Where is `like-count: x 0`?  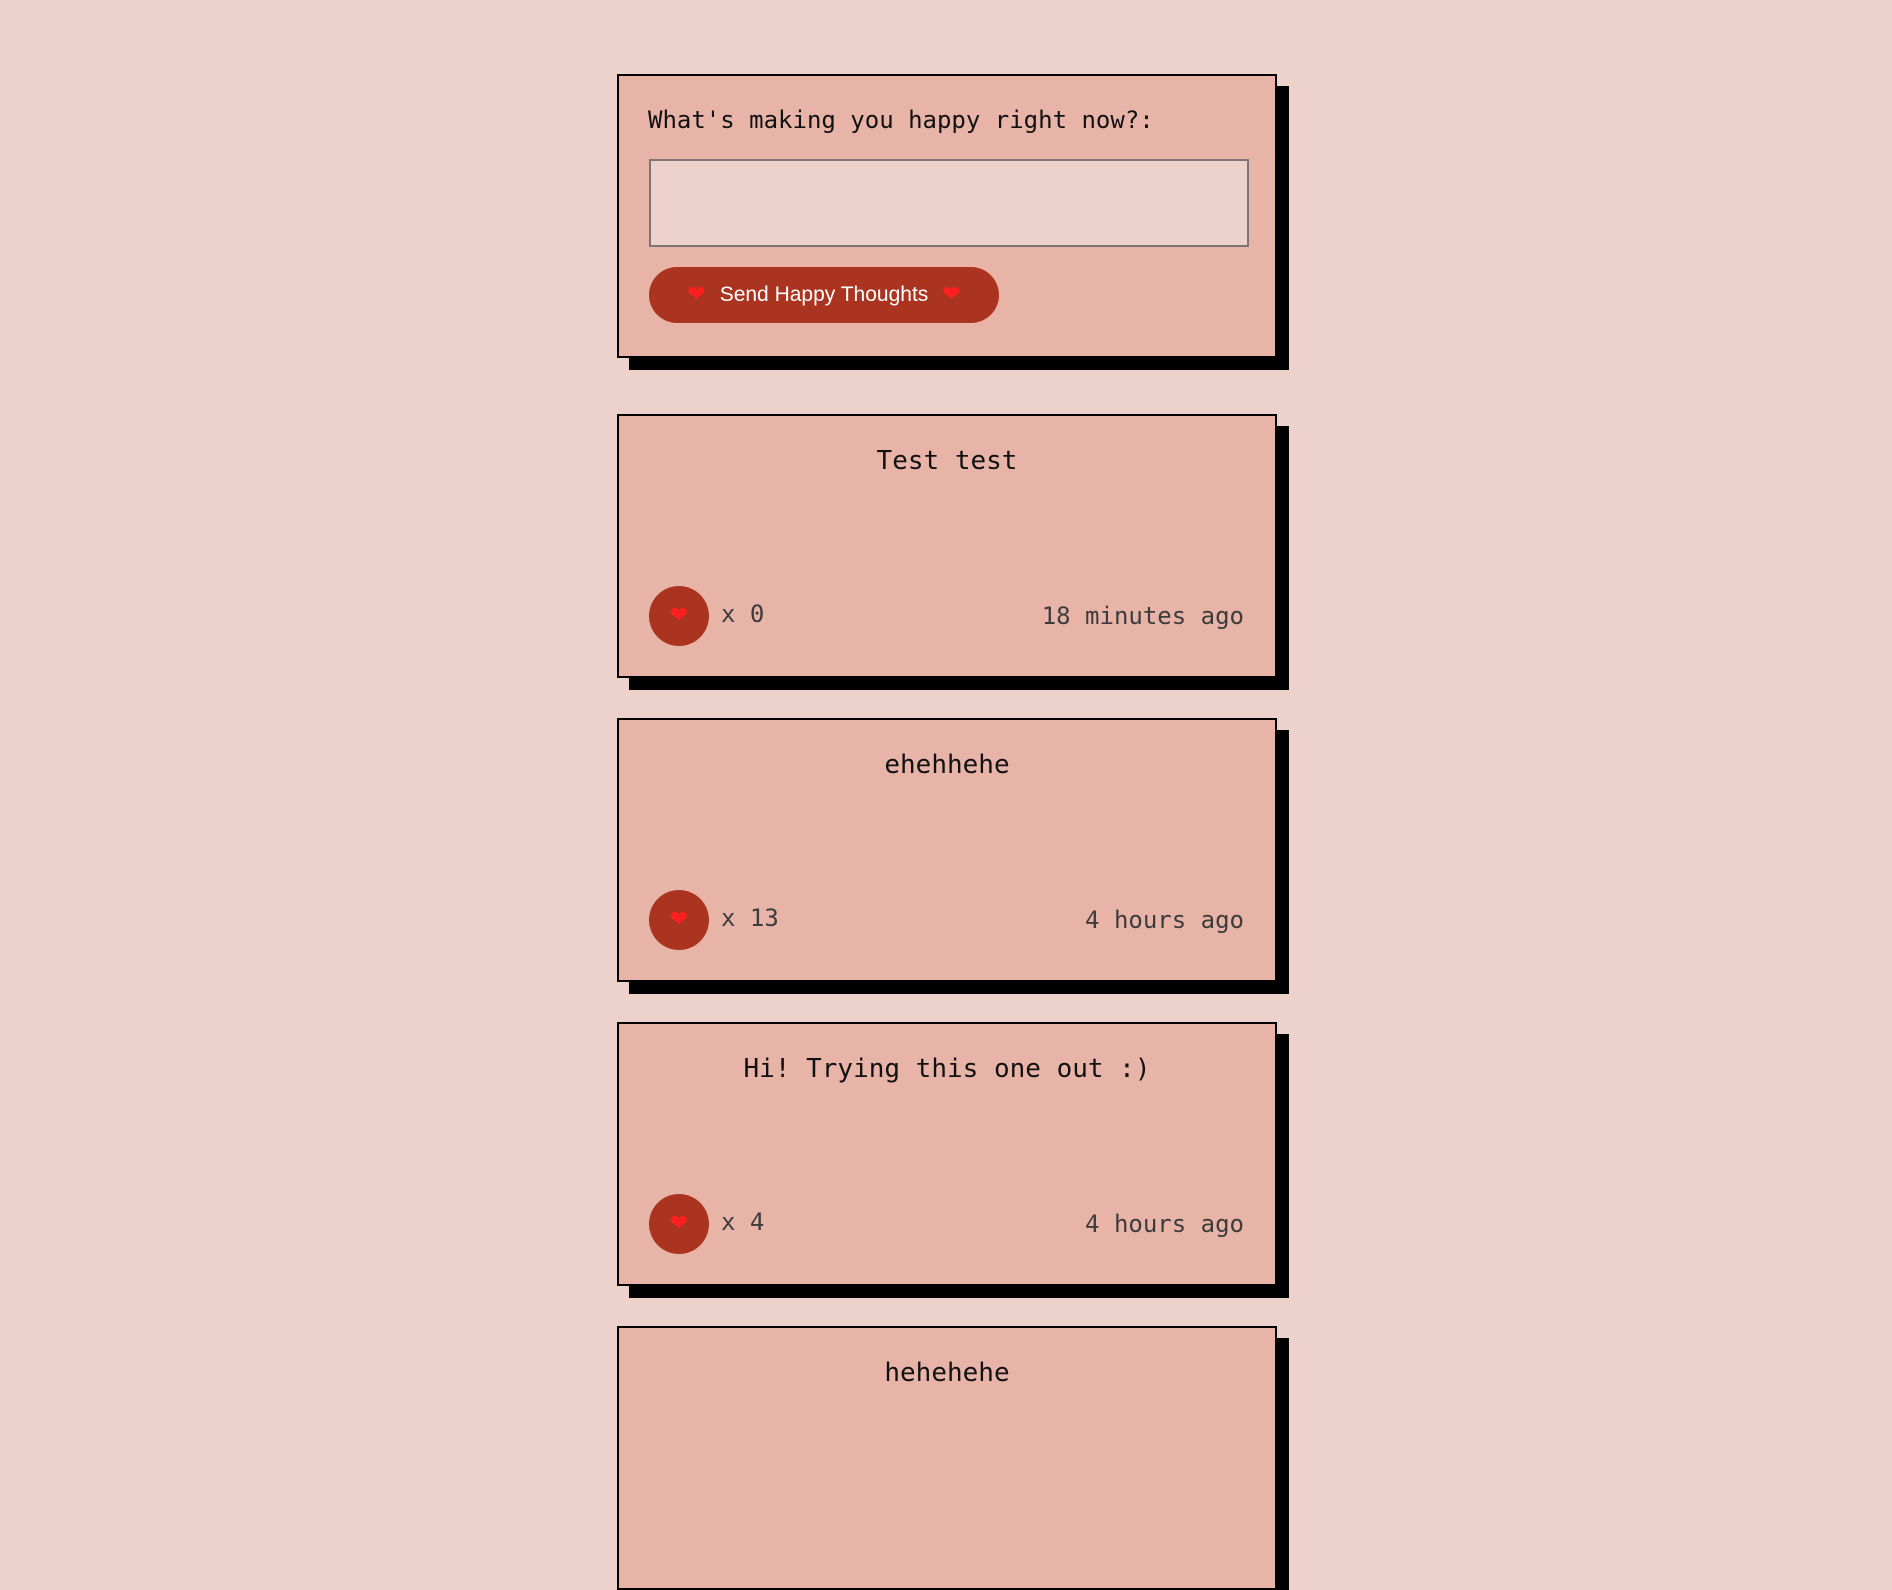 like-count: x 0 is located at coordinates (743, 614).